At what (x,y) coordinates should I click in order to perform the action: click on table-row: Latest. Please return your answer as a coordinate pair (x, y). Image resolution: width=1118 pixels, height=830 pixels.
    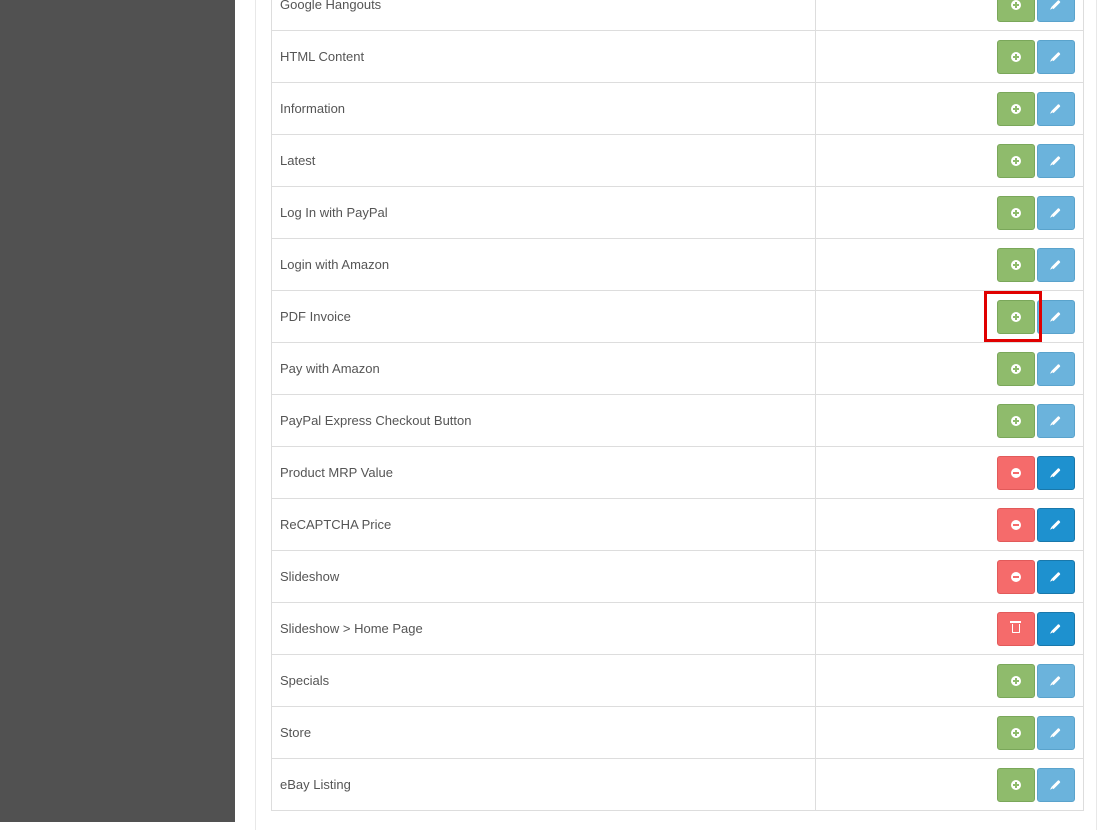
    Looking at the image, I should click on (677, 161).